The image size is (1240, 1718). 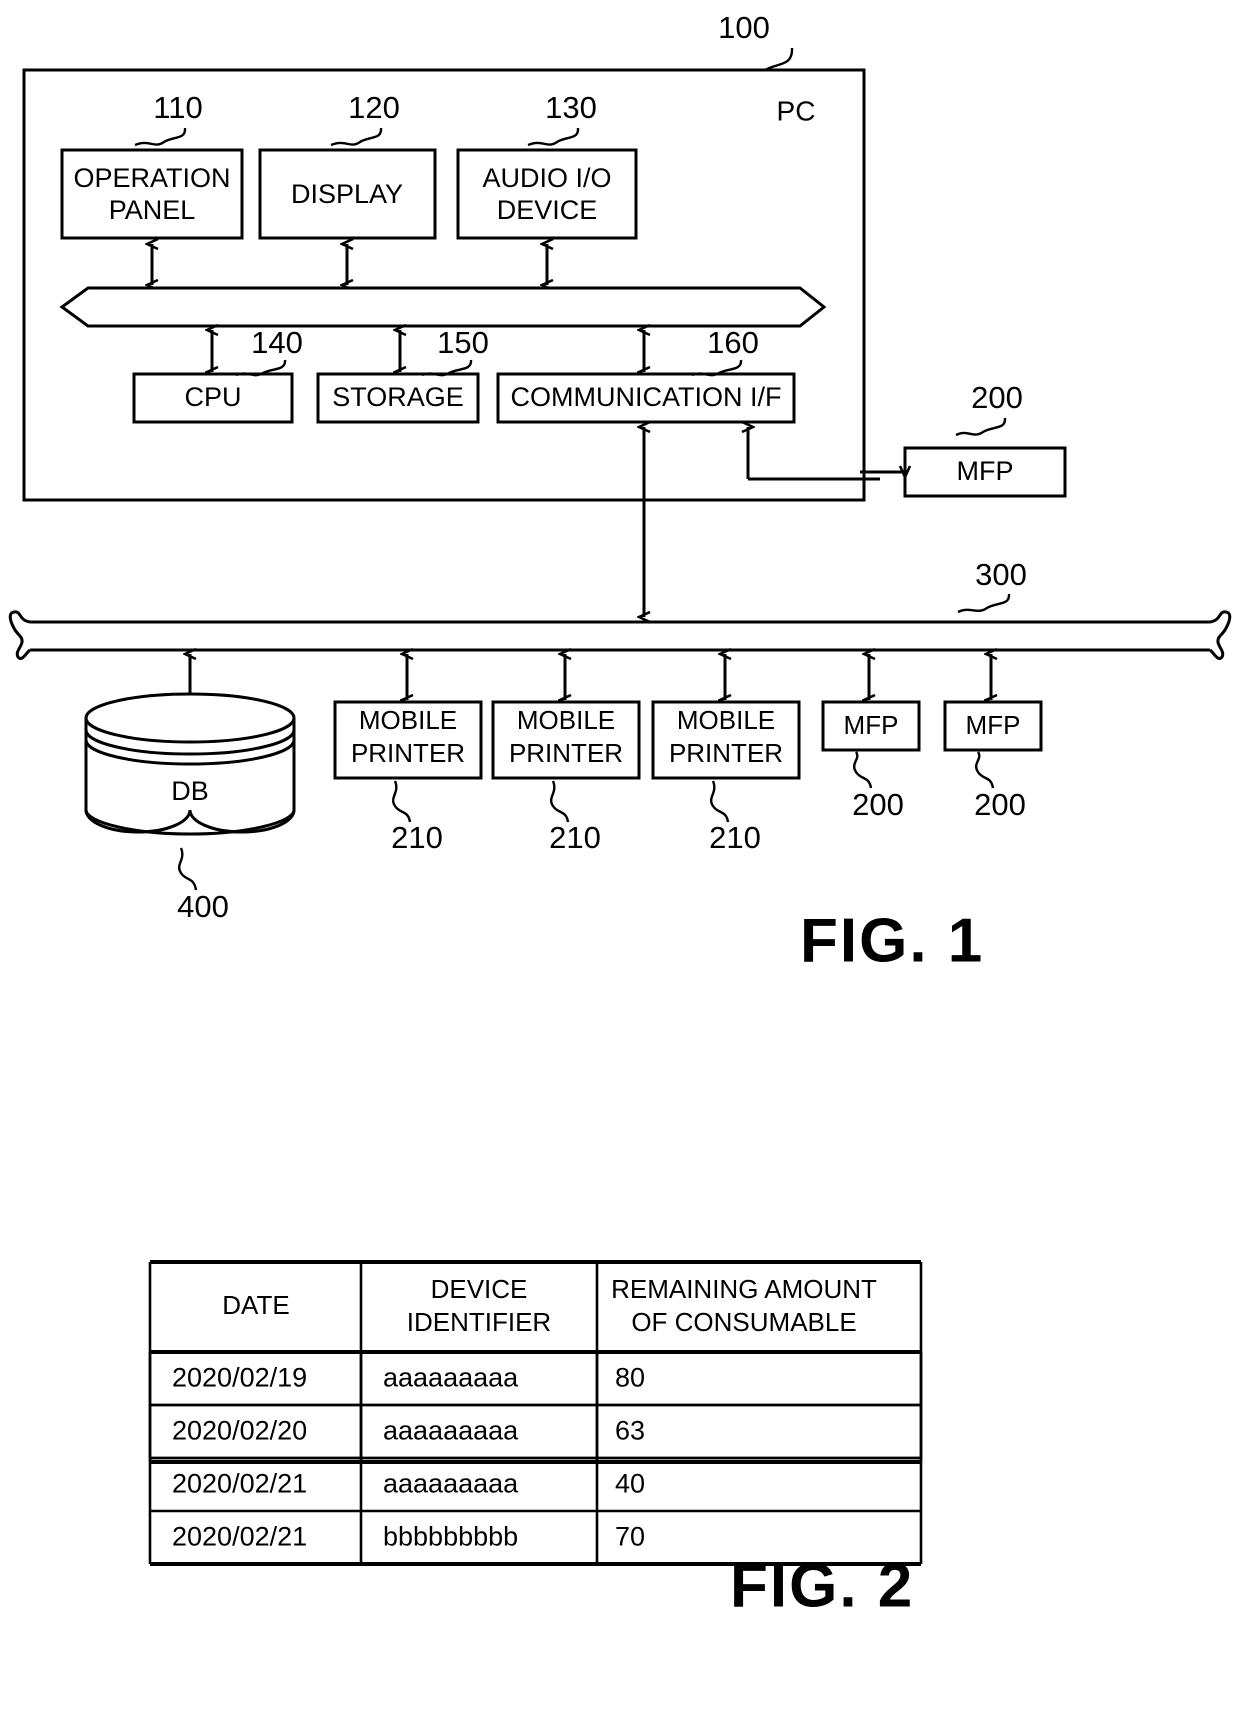 What do you see at coordinates (239, 1378) in the screenshot?
I see `cell-date: 2020/02/19` at bounding box center [239, 1378].